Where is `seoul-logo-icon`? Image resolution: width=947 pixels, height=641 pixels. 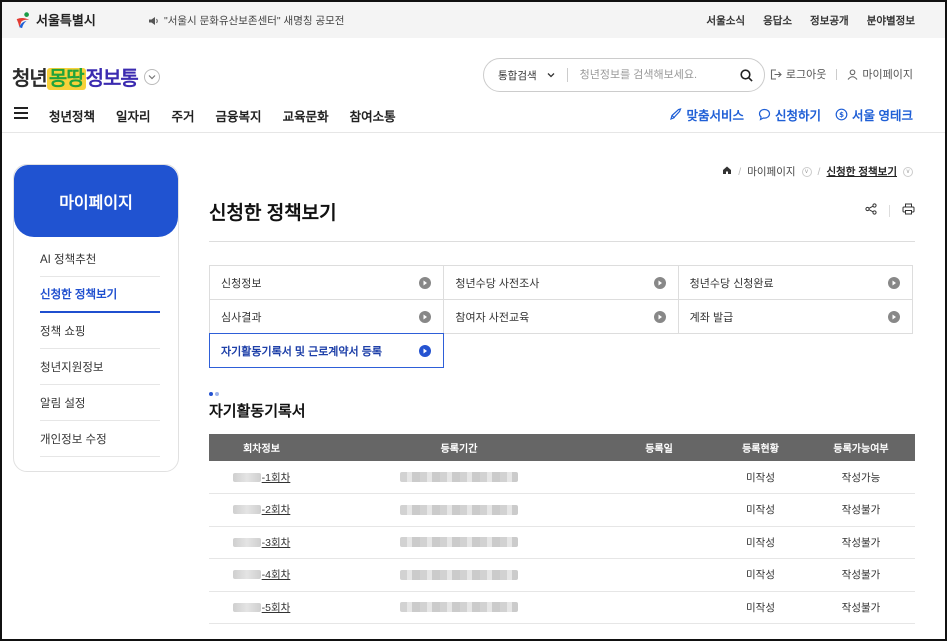 seoul-logo-icon is located at coordinates (23, 19).